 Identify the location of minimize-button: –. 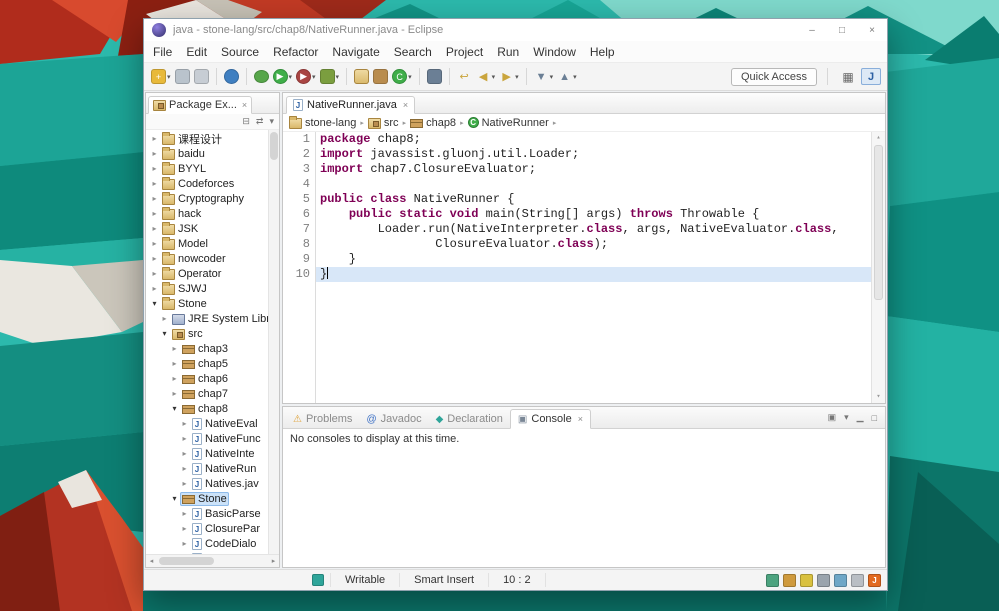
(812, 30).